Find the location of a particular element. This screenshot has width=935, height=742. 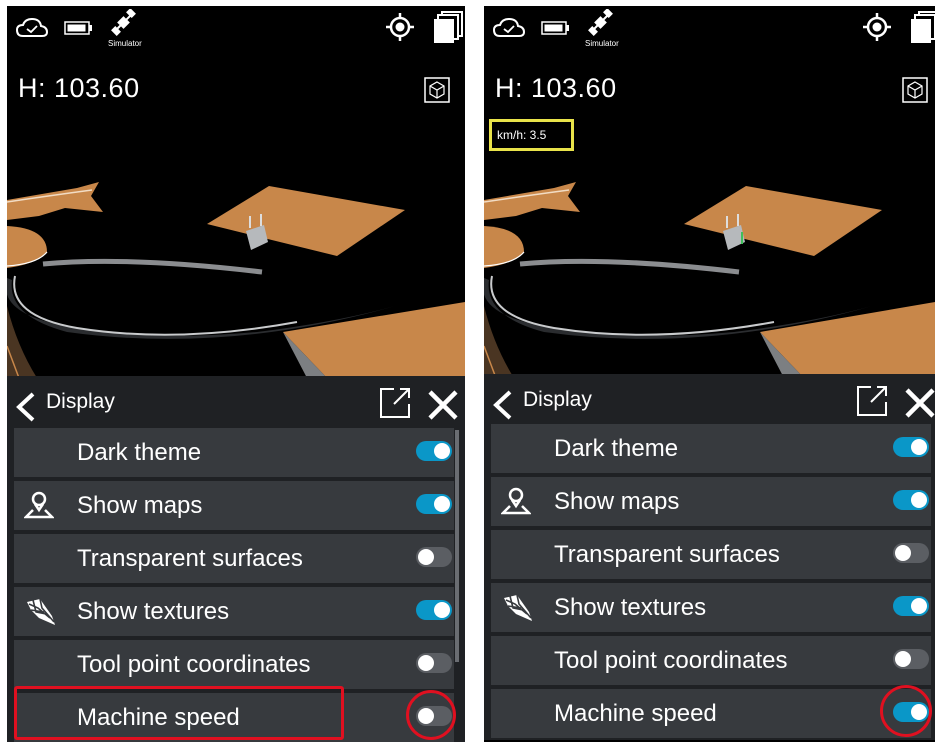

scrollbar is located at coordinates (457, 546).